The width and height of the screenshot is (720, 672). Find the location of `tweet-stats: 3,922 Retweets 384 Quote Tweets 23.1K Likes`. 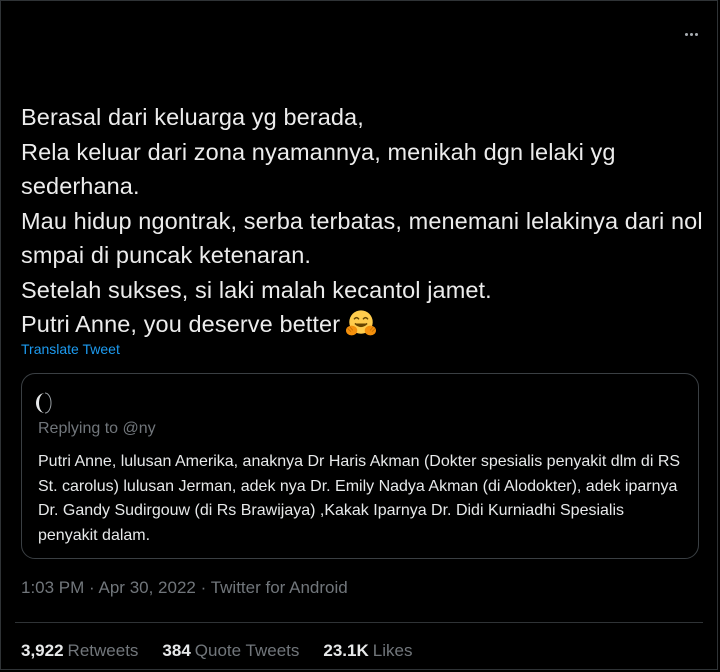

tweet-stats: 3,922 Retweets 384 Quote Tweets 23.1K Likes is located at coordinates (216, 651).